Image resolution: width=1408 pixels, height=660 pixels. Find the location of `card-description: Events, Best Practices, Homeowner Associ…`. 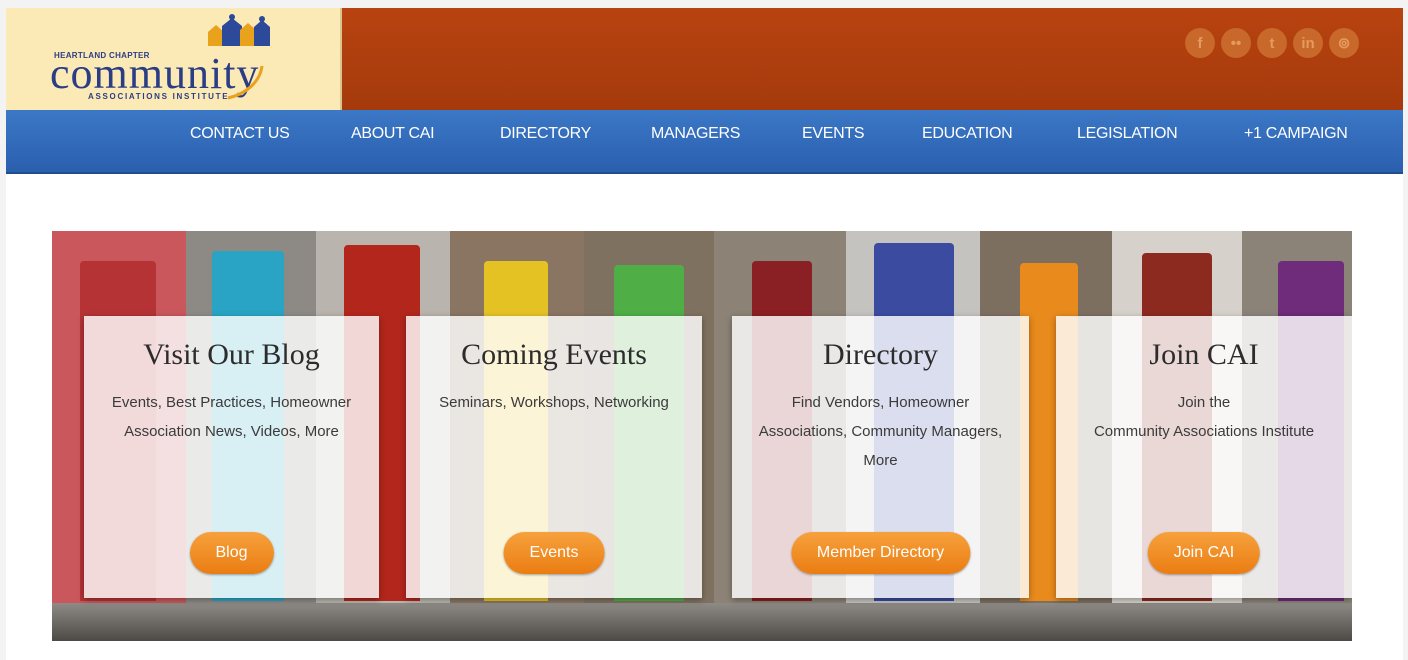

card-description: Events, Best Practices, Homeowner Associ… is located at coordinates (231, 417).